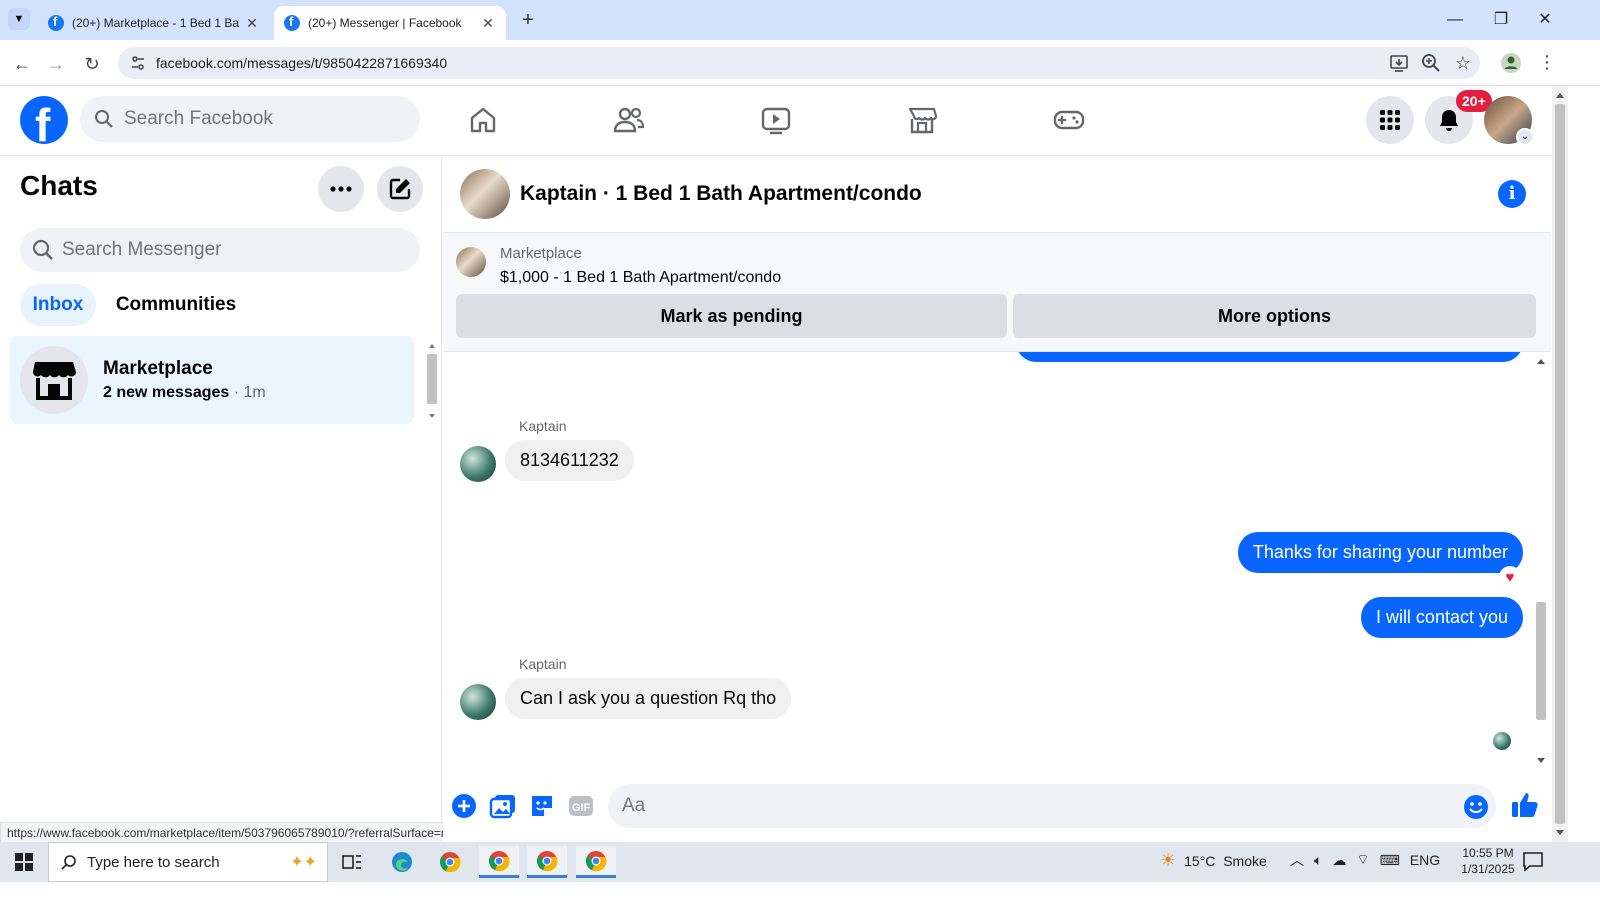 Image resolution: width=1600 pixels, height=900 pixels. What do you see at coordinates (1525, 137) in the screenshot?
I see `chevron-down-icon: ⌄` at bounding box center [1525, 137].